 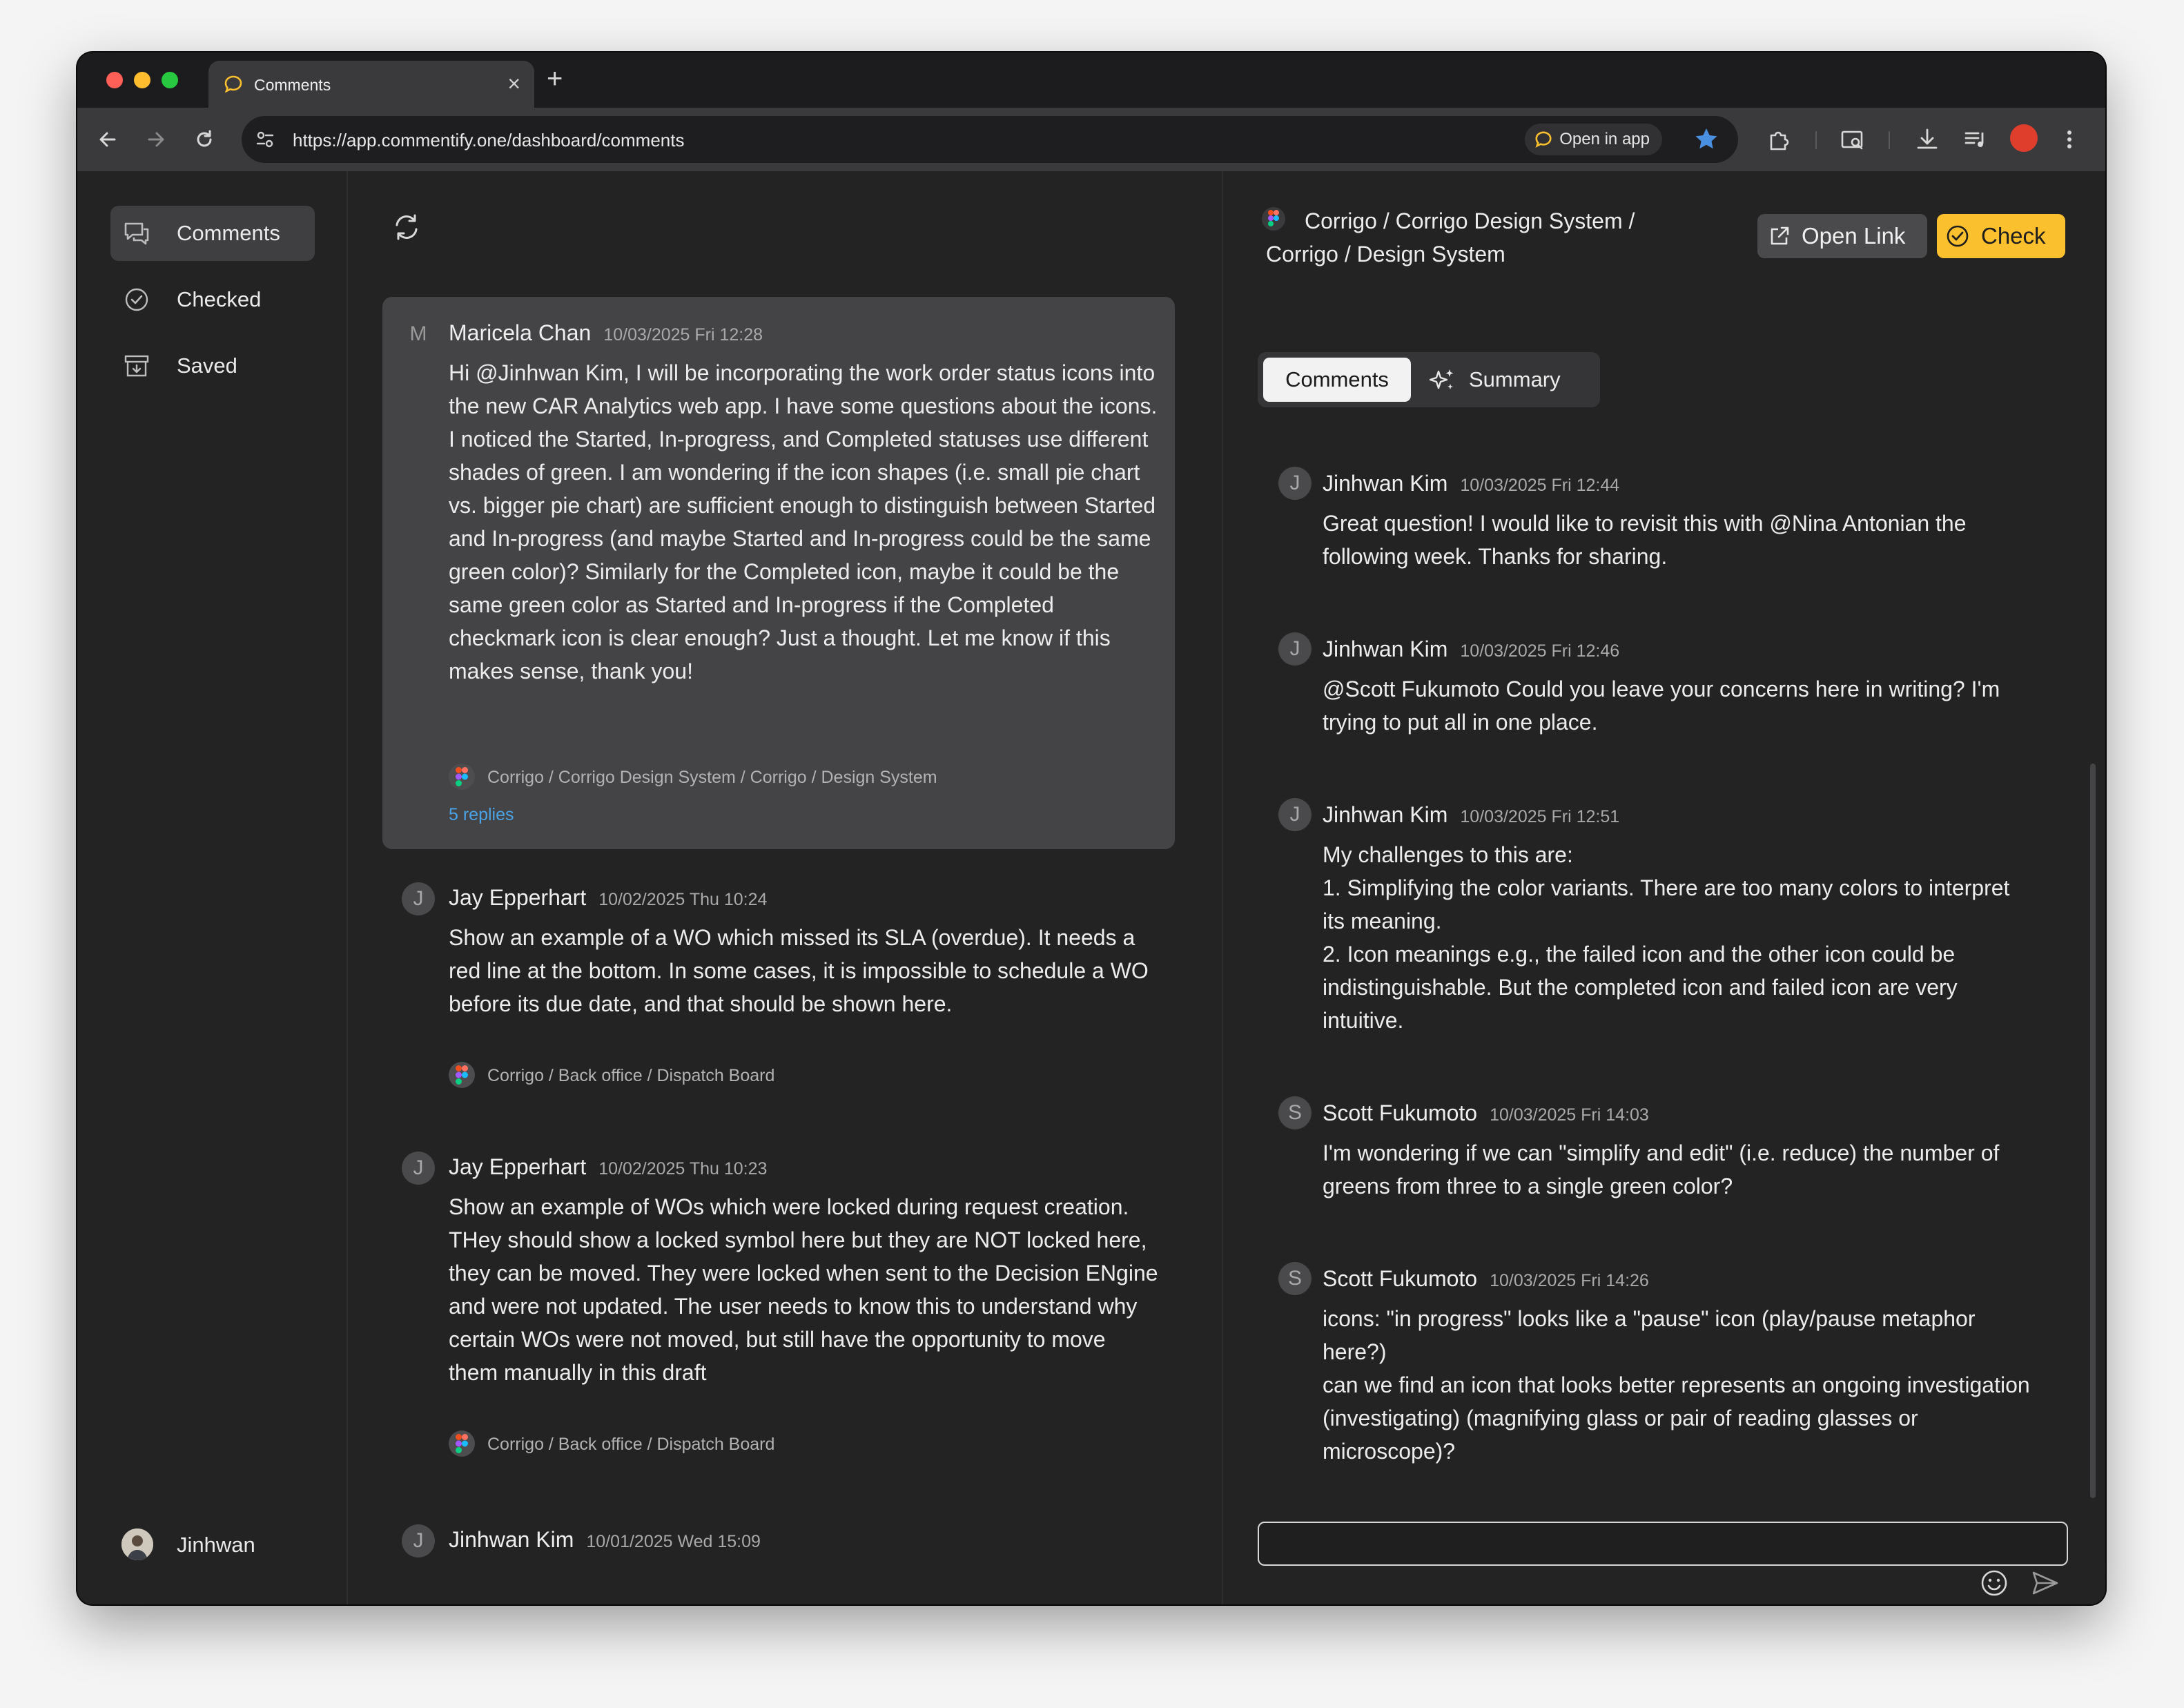 I want to click on sidebar-item-comments: Comments, so click(x=212, y=233).